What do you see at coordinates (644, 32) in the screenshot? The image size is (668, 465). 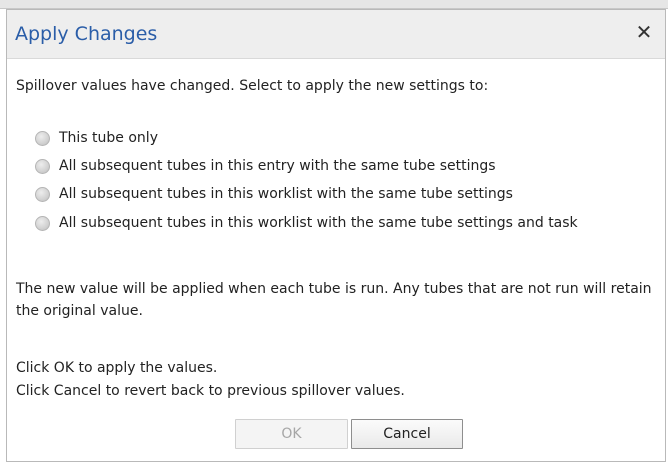 I see `close-icon: ✕` at bounding box center [644, 32].